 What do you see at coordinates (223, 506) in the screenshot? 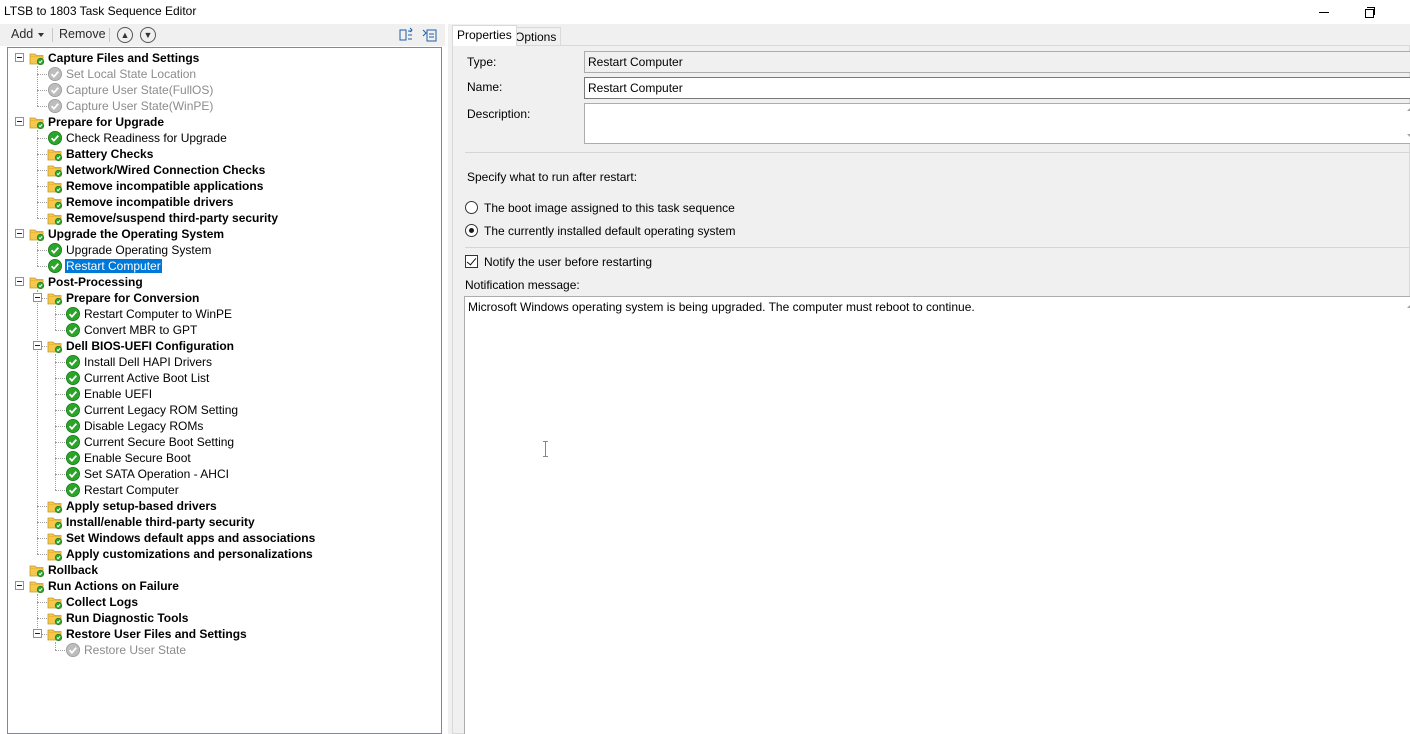
I see `tree-group-item: Apply setup-based drivers` at bounding box center [223, 506].